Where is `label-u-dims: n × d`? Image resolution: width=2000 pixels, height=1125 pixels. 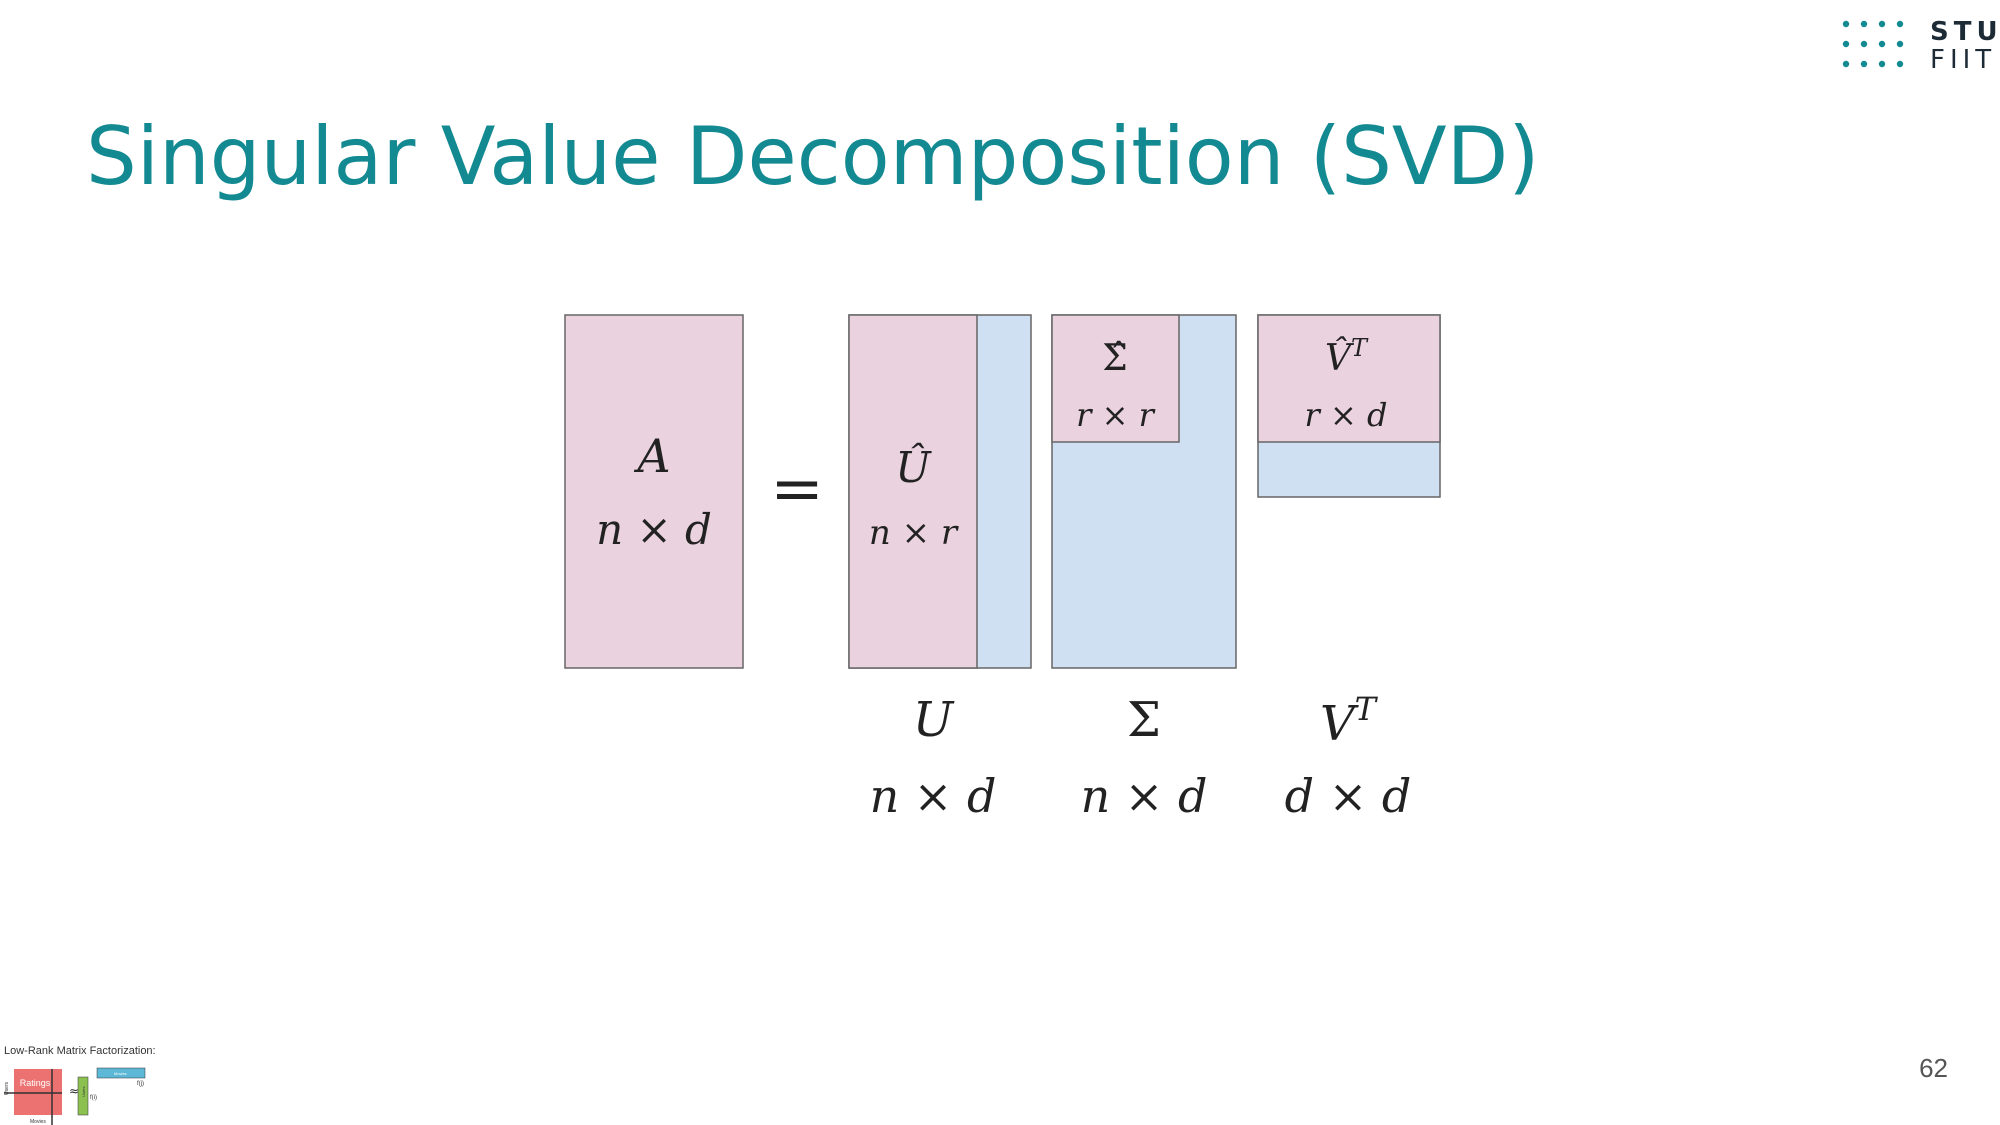 label-u-dims: n × d is located at coordinates (933, 796).